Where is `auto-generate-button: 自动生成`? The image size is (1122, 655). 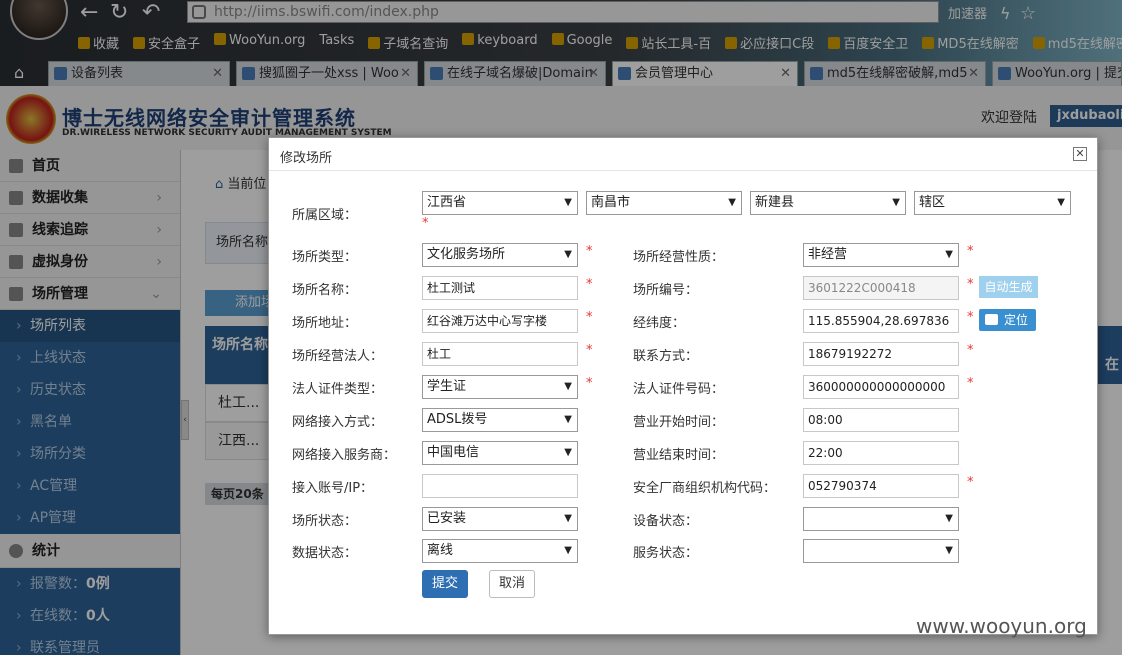 auto-generate-button: 自动生成 is located at coordinates (1008, 287).